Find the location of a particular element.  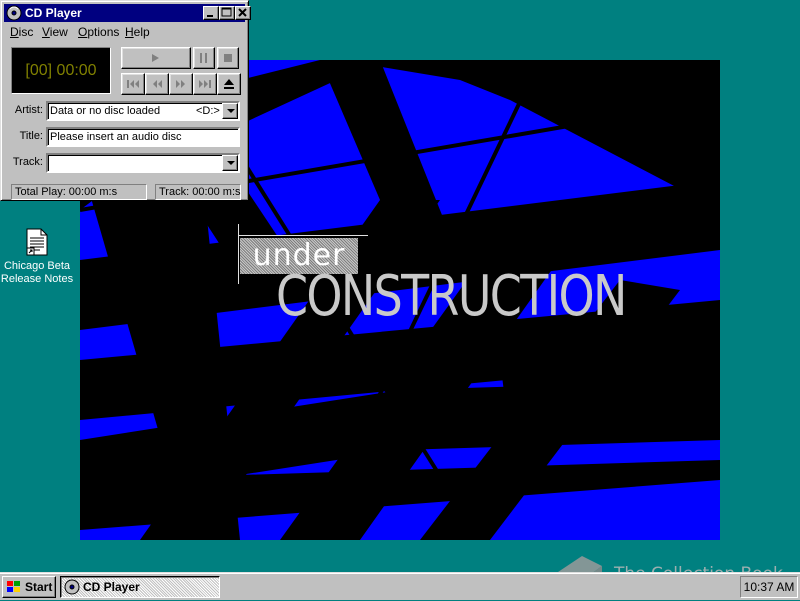

time-display: [00] 00:00 is located at coordinates (61, 70).